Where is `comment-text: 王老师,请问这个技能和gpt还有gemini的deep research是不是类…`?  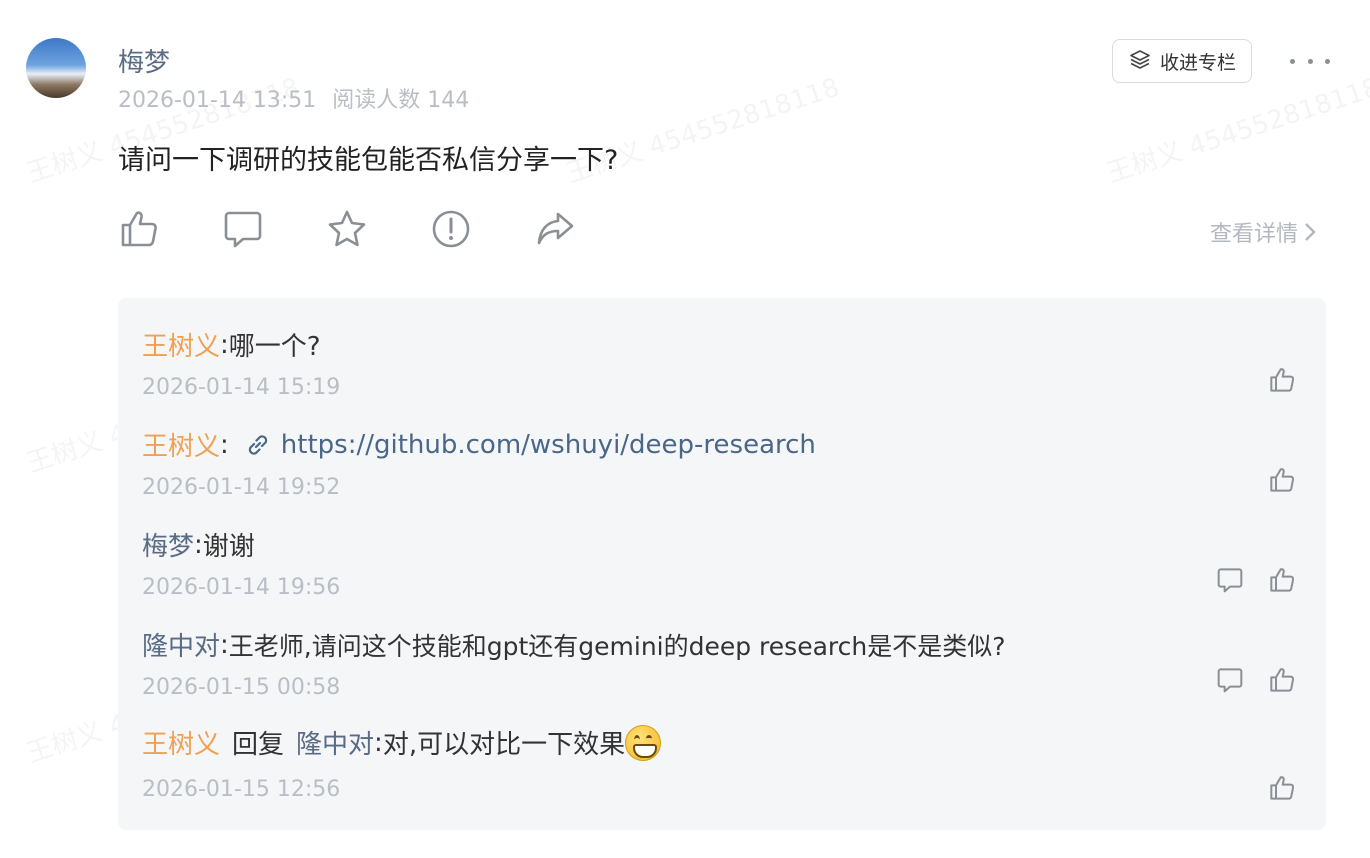 comment-text: 王老师,请问这个技能和gpt还有gemini的deep research是不是类… is located at coordinates (617, 646).